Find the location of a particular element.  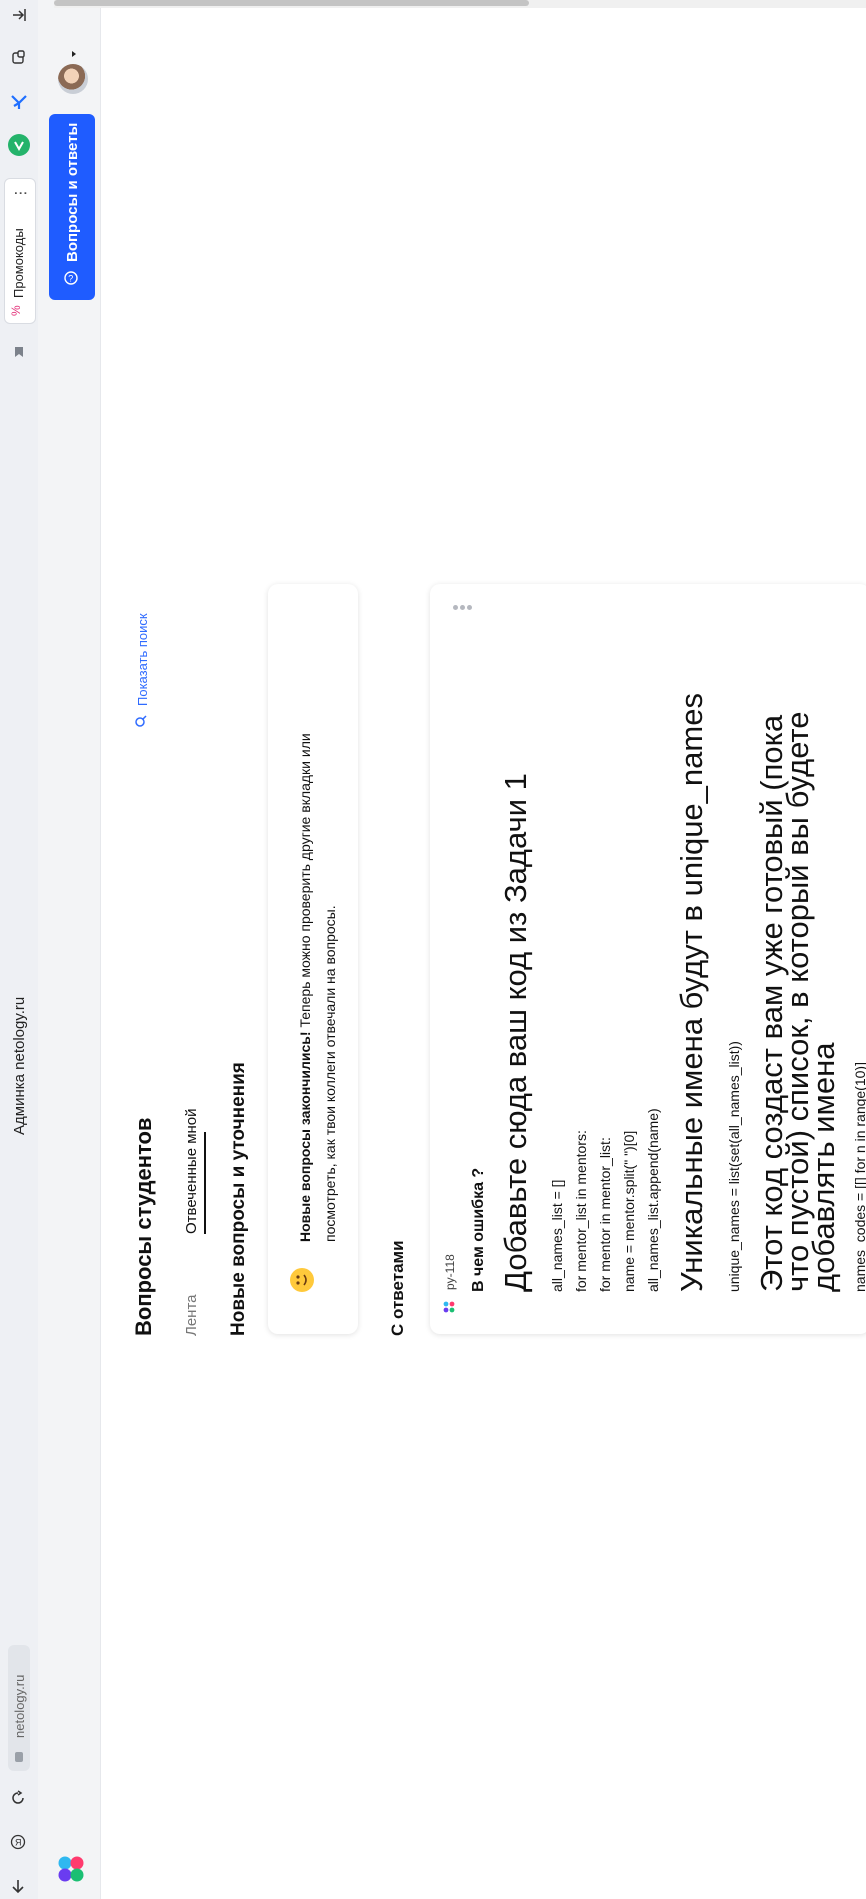

svg-text: Я is located at coordinates (18, 1843).